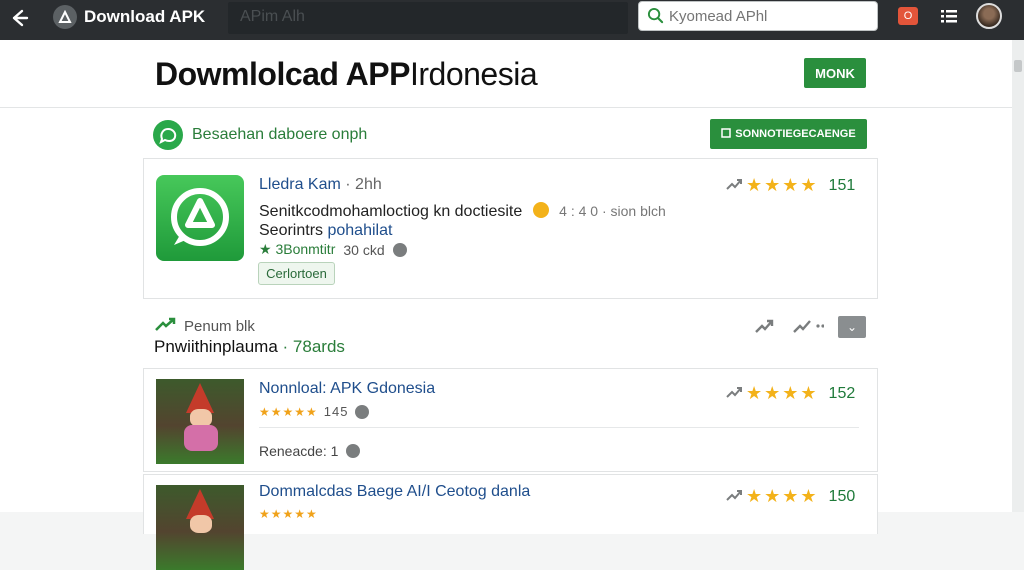 The image size is (1024, 570). Describe the element at coordinates (852, 327) in the screenshot. I see `chevron-down-icon: ⌄` at that location.